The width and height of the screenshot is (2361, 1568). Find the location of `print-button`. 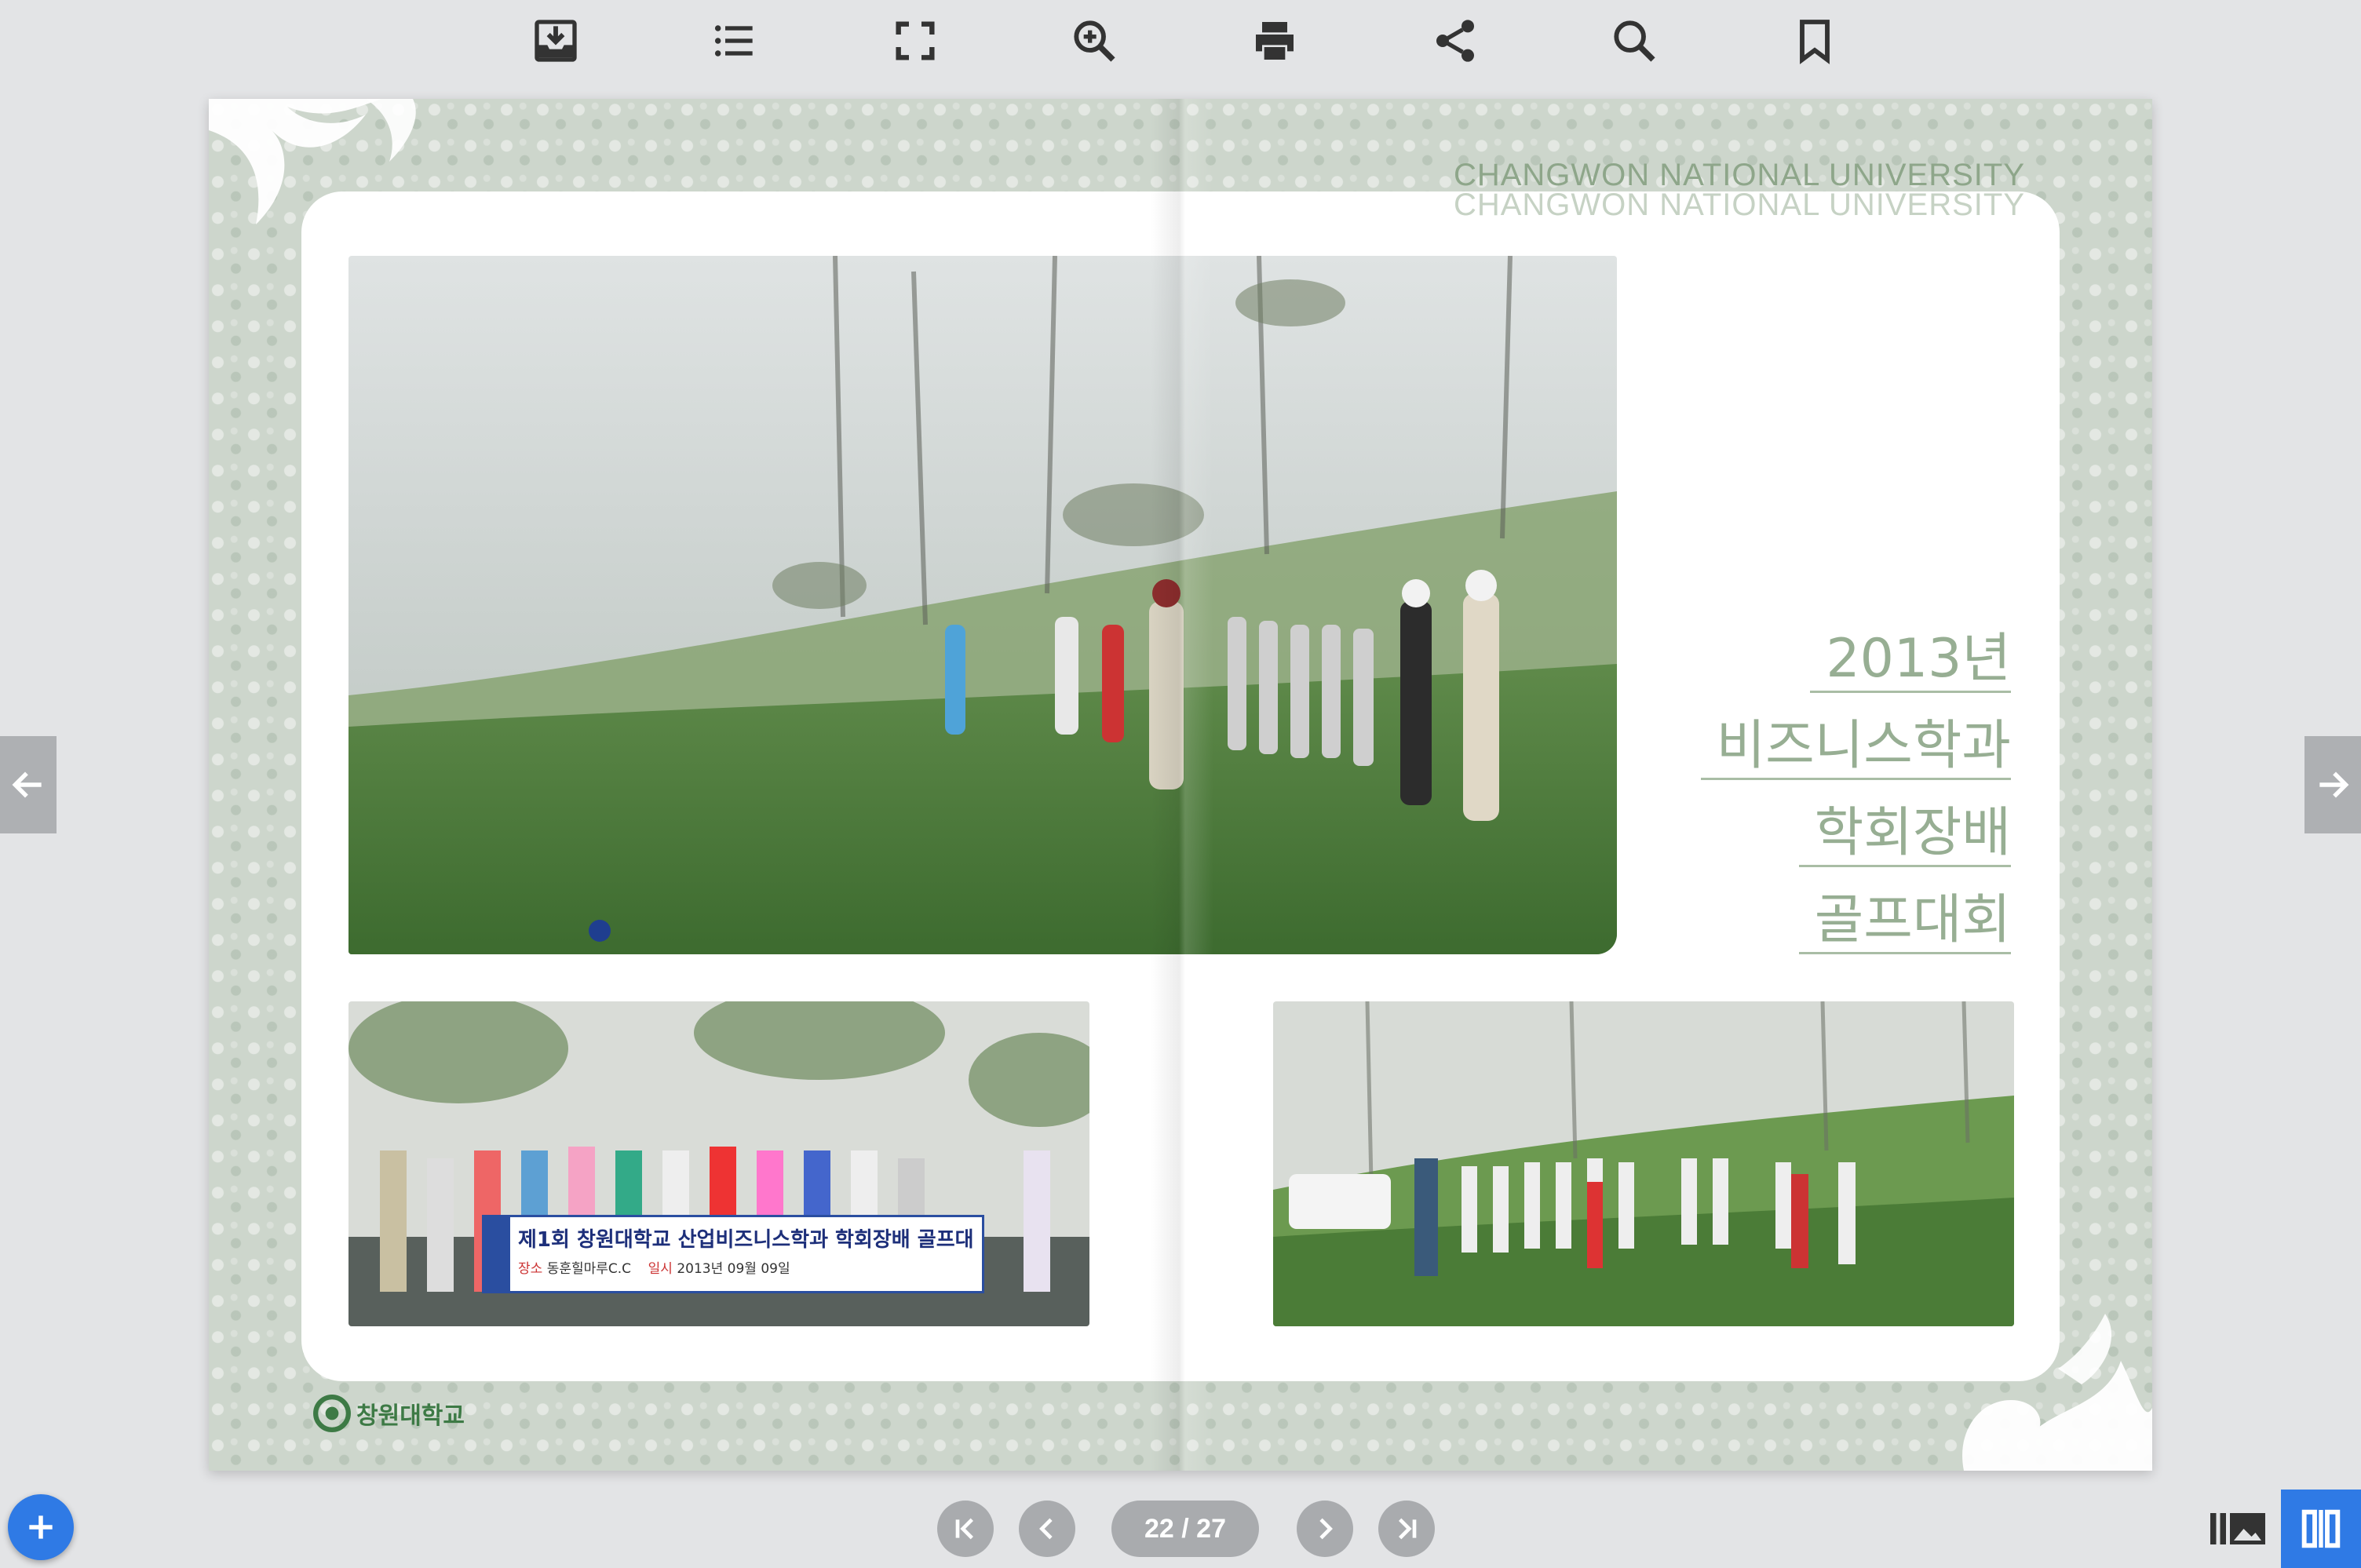

print-button is located at coordinates (1274, 40).